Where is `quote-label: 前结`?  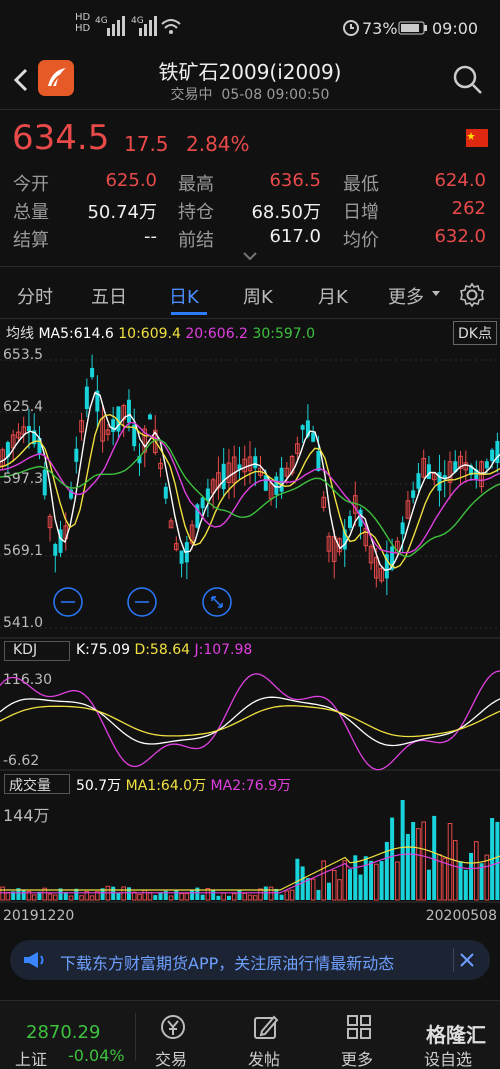 quote-label: 前结 is located at coordinates (196, 240).